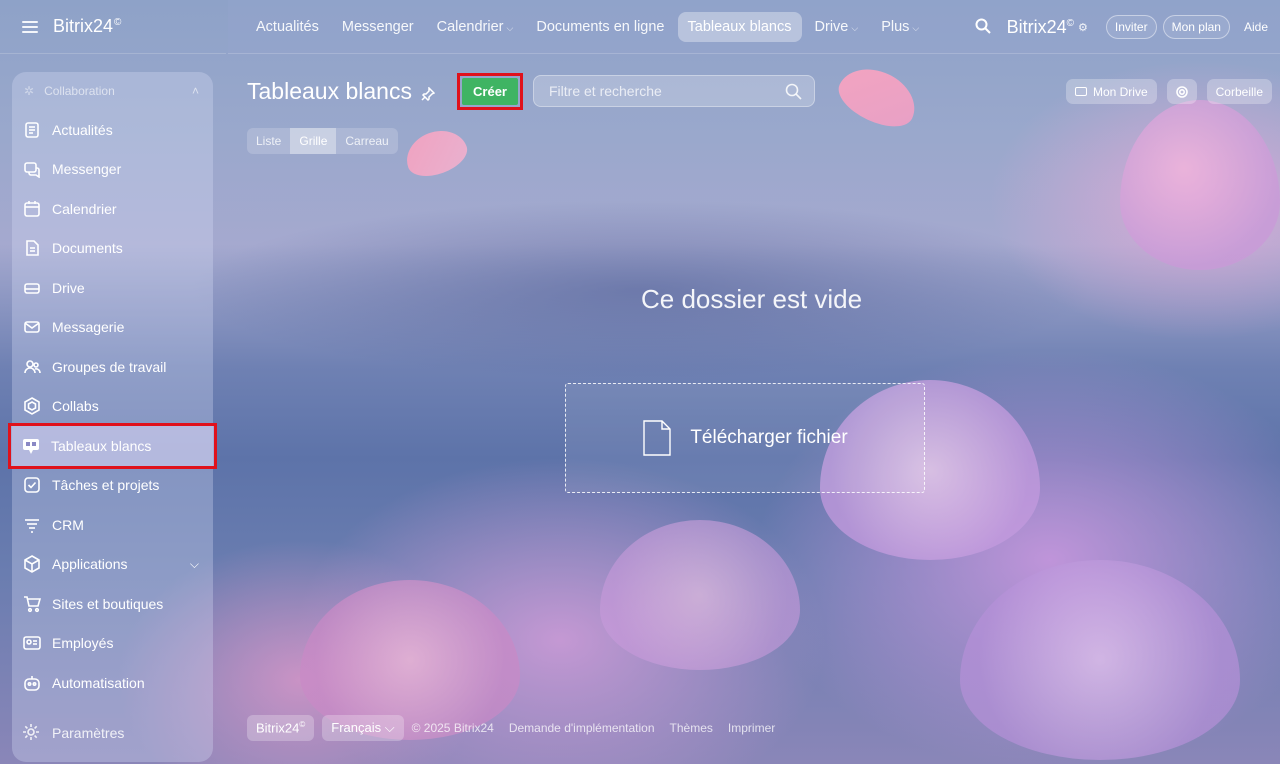  What do you see at coordinates (112, 683) in the screenshot?
I see `sidebar-item-automatisation: Automatisation` at bounding box center [112, 683].